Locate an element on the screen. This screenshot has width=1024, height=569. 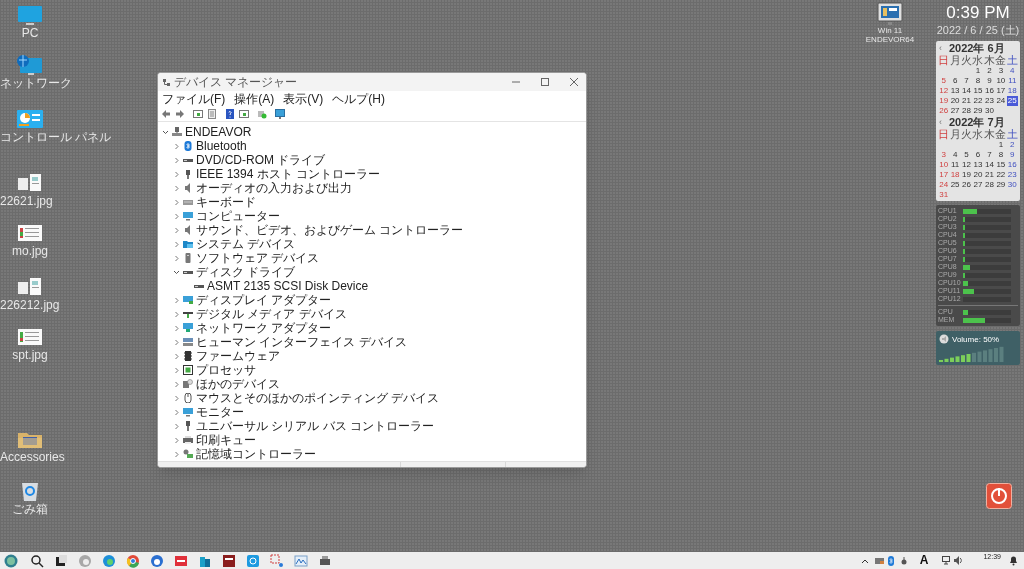
calendar-day: 6 is located at coordinates (955, 81).